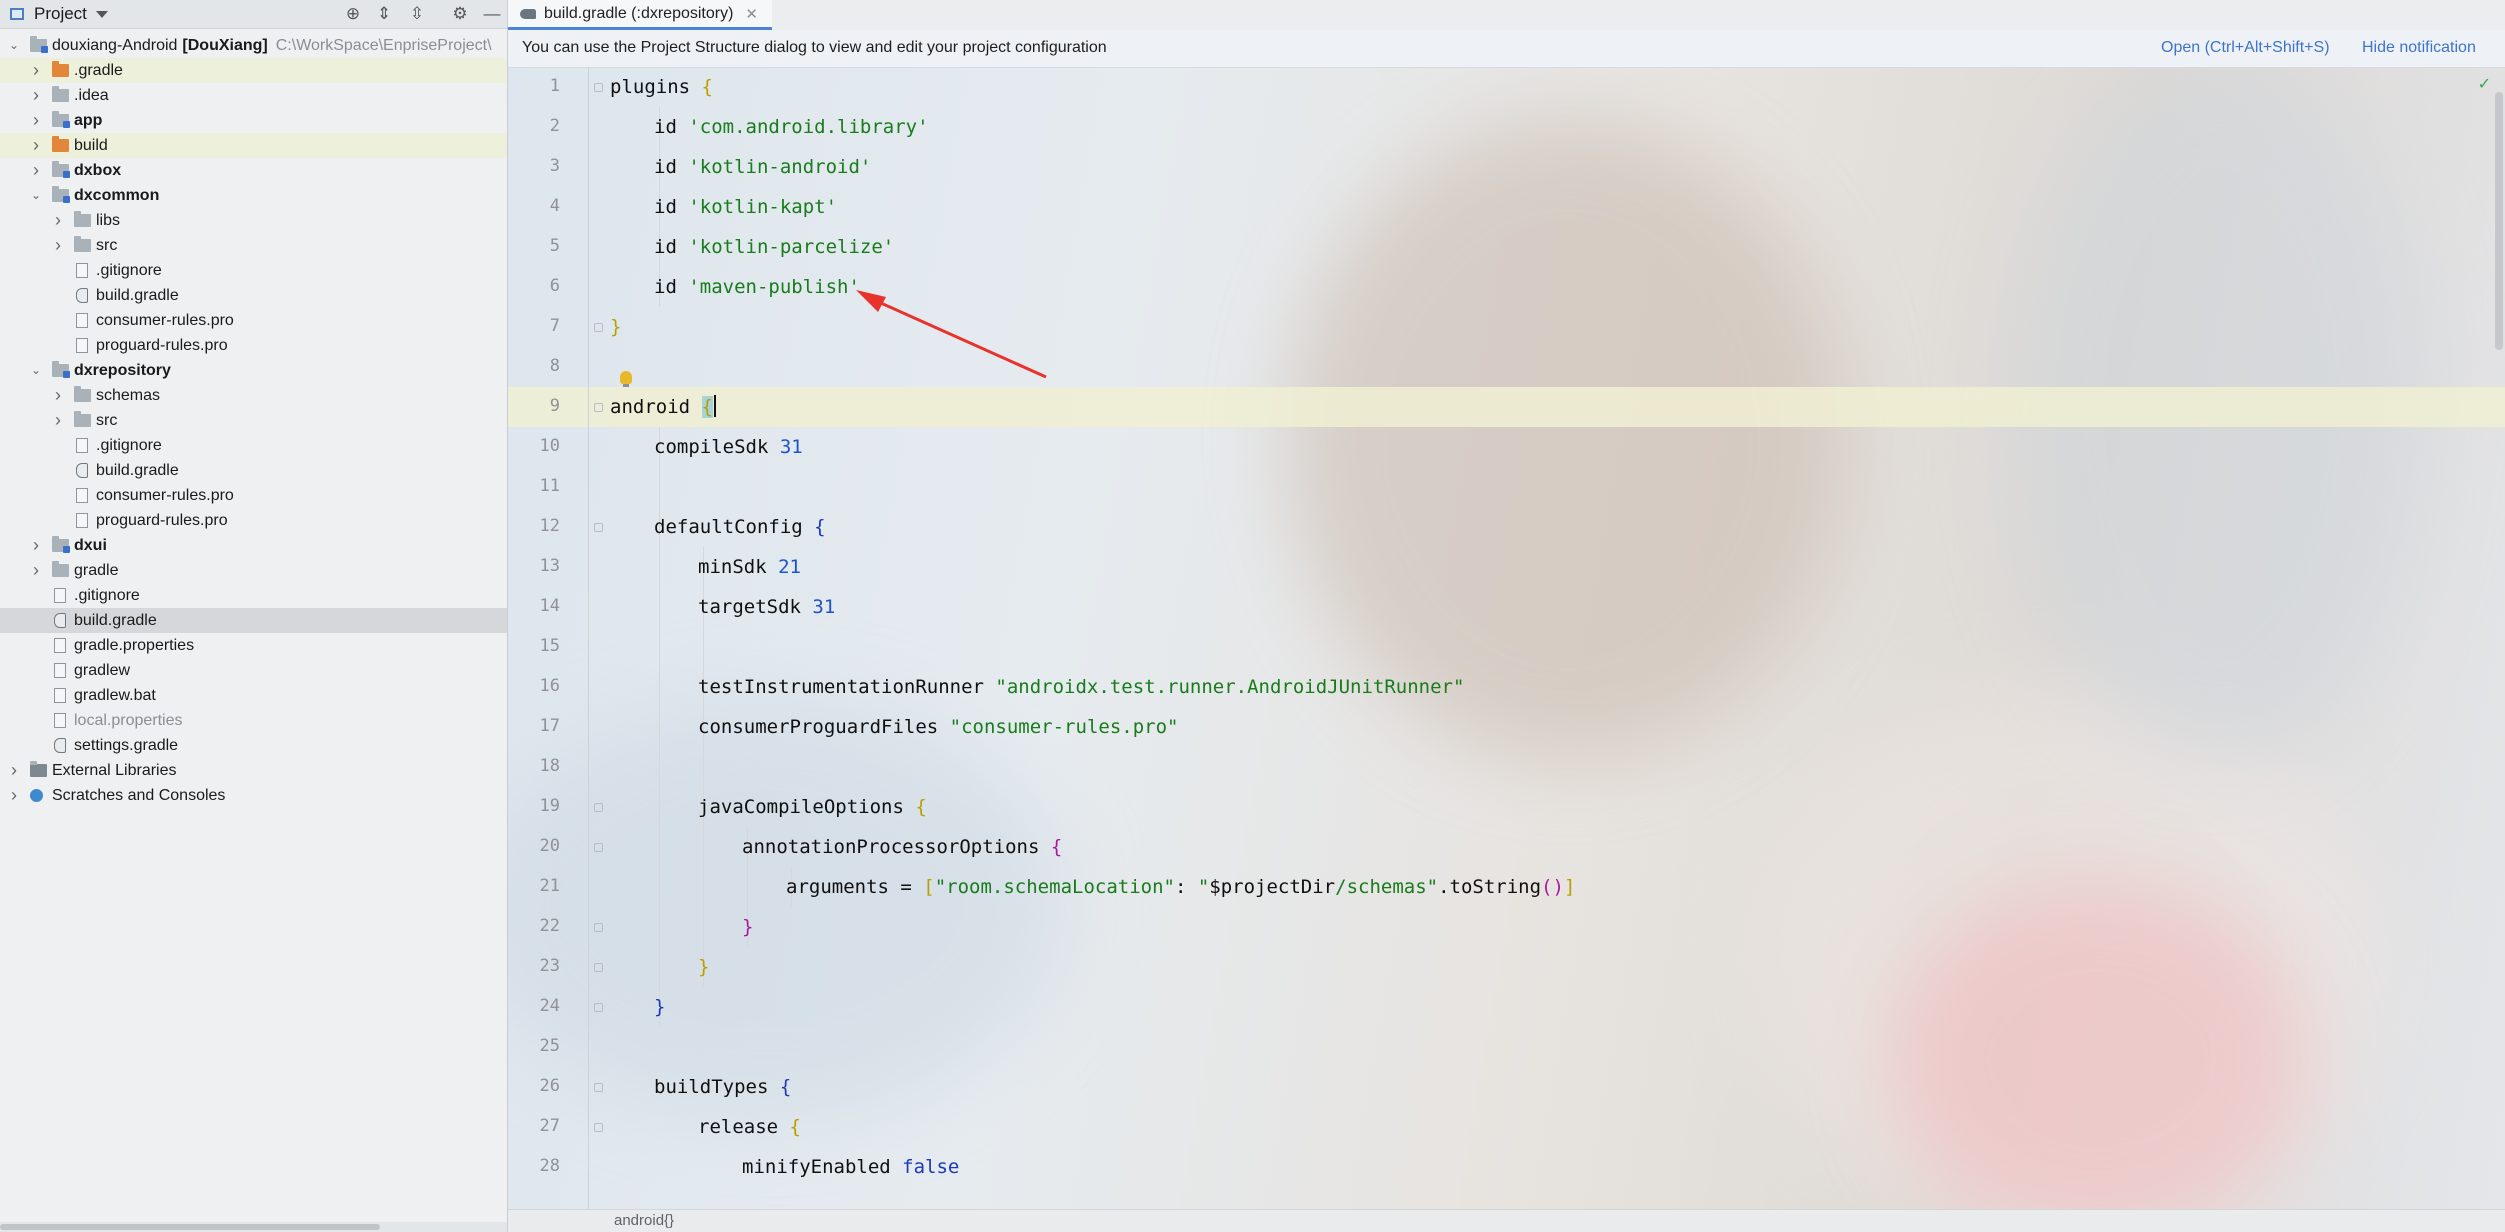  I want to click on tree-item: › build, so click(253, 145).